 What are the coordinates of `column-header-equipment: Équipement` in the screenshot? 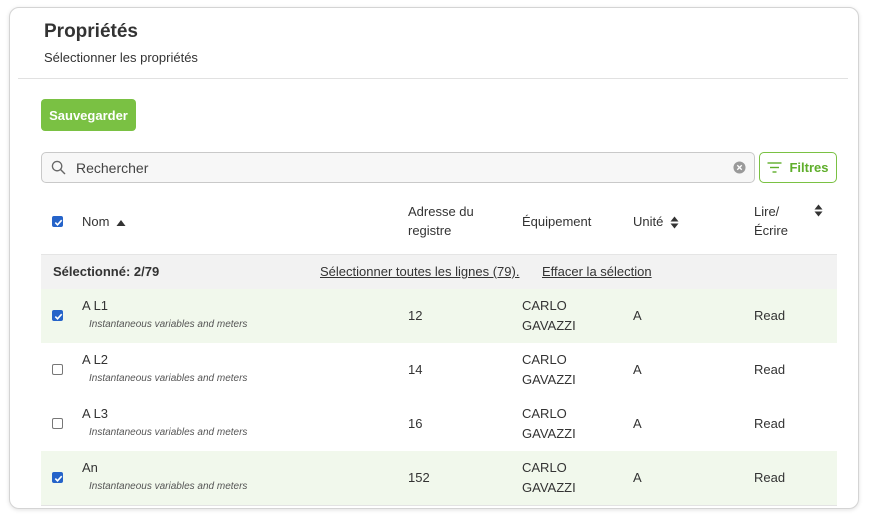 It's located at (556, 221).